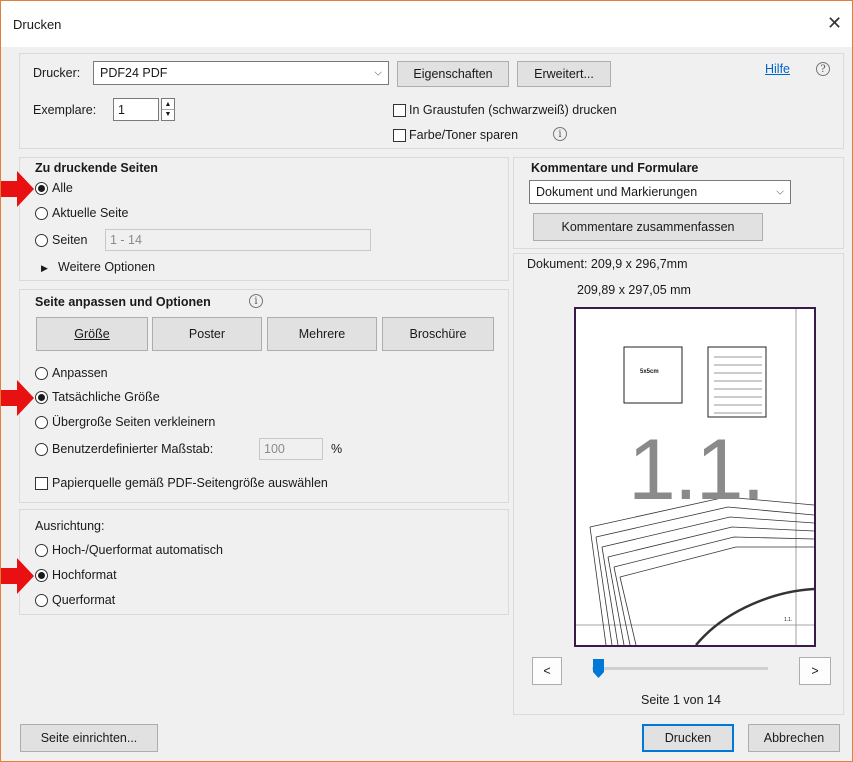 The image size is (853, 762). I want to click on expand-triangle-icon: ▶, so click(44, 268).